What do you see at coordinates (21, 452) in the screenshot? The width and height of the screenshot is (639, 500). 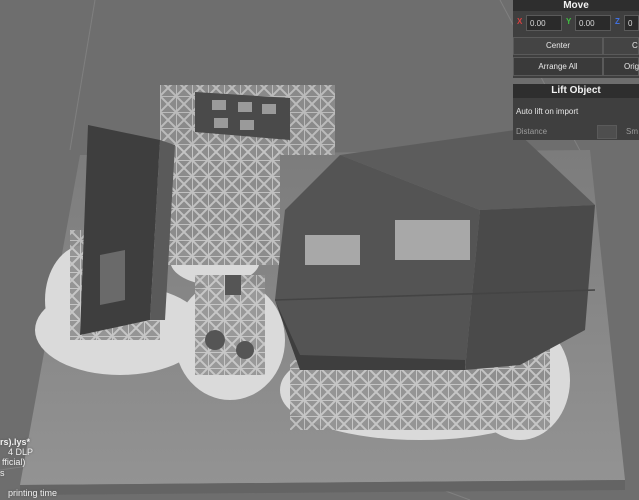 I see `printer-name-text: 4 DLP` at bounding box center [21, 452].